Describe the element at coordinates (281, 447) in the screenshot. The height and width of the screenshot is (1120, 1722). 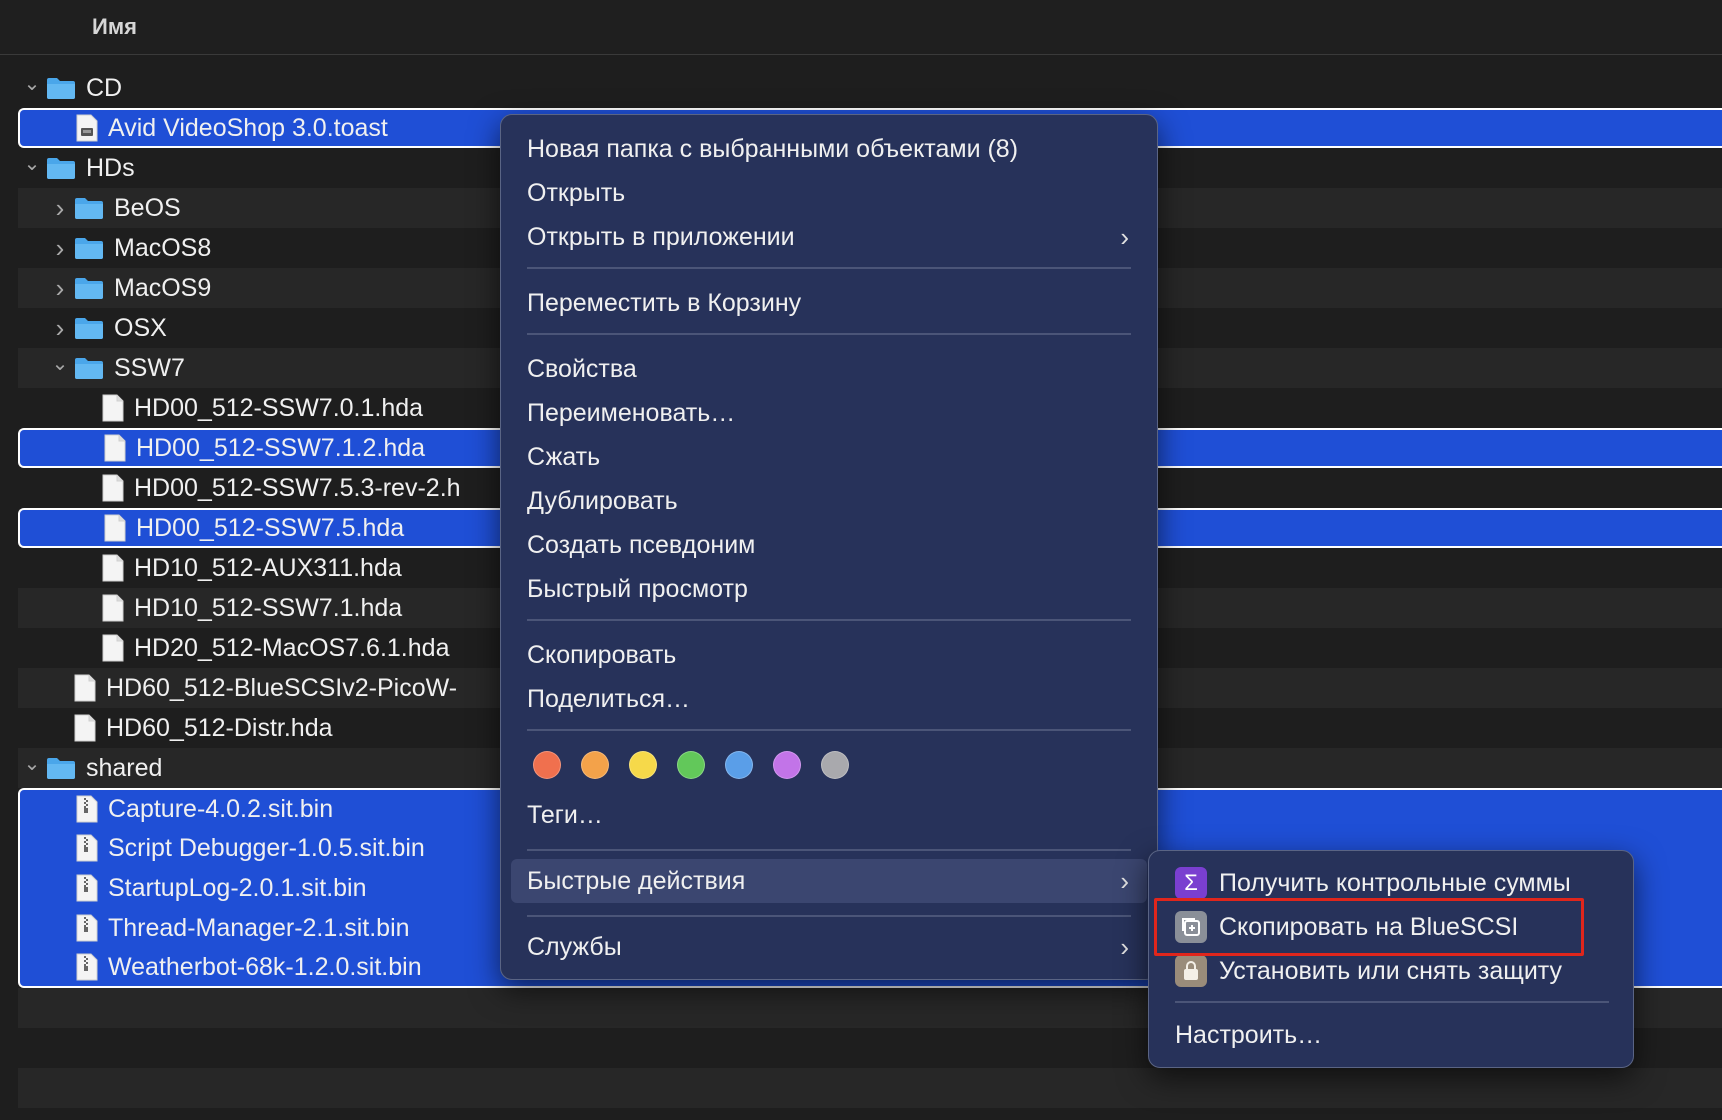
I see `file-name: HD00_512-SSW7.1.2.hda` at that location.